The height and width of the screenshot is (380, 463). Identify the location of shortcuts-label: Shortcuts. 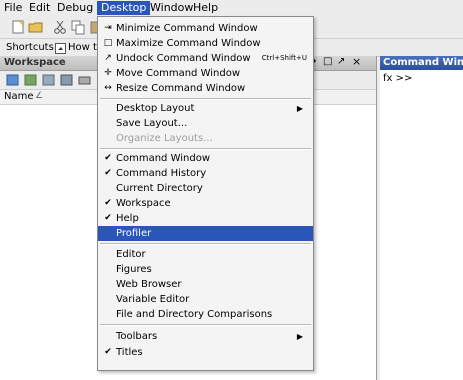
(30, 47).